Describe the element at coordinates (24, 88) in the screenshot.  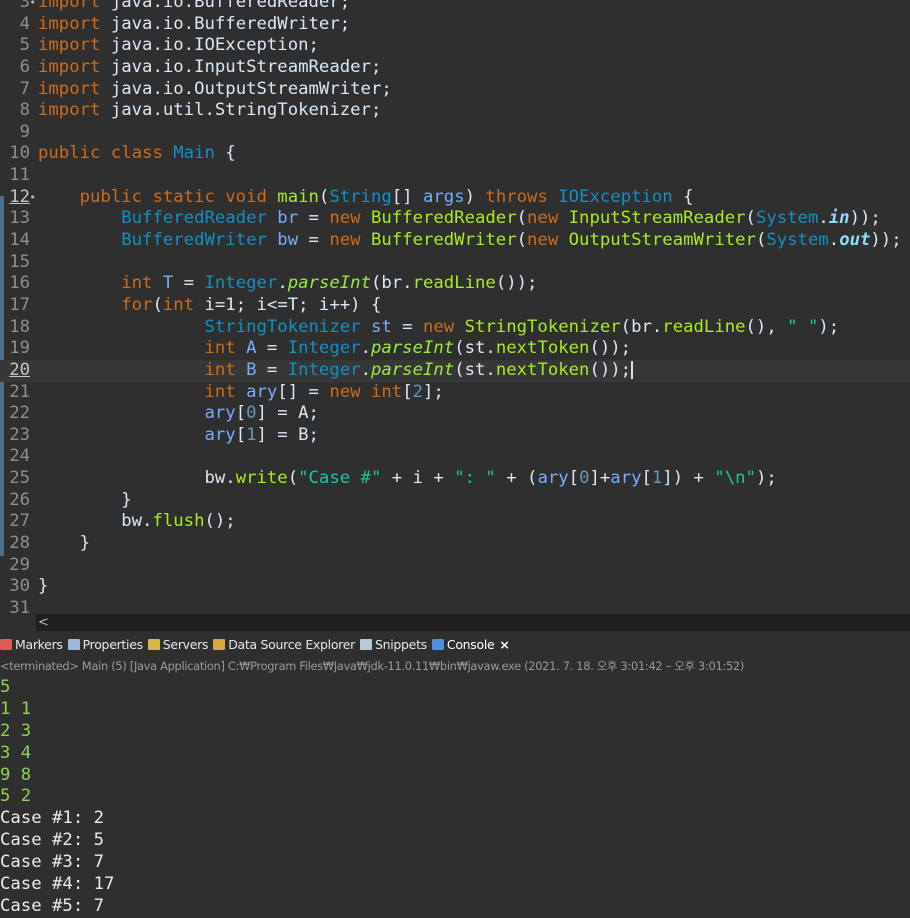
I see `line-number: 7` at that location.